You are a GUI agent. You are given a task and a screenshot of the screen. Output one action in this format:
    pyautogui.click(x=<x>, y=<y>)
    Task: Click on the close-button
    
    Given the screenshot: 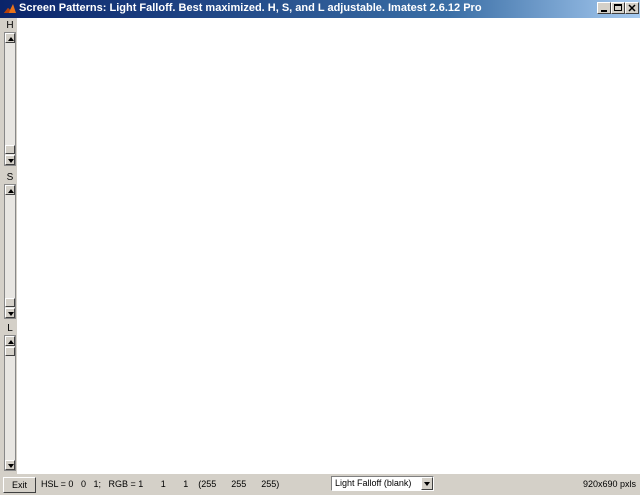 What is the action you would take?
    pyautogui.click(x=632, y=8)
    